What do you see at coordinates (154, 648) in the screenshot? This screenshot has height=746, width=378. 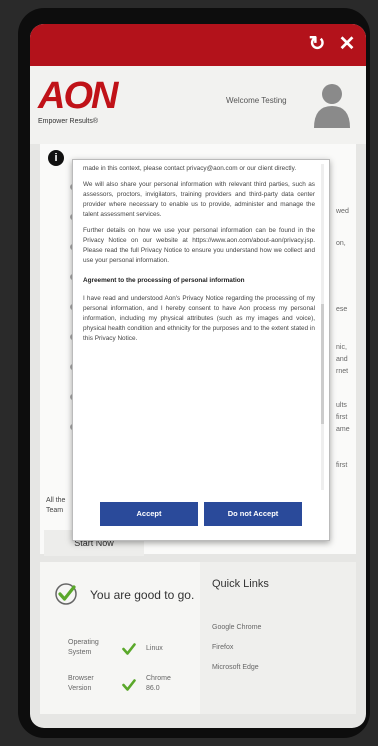 I see `os-value: Linux` at bounding box center [154, 648].